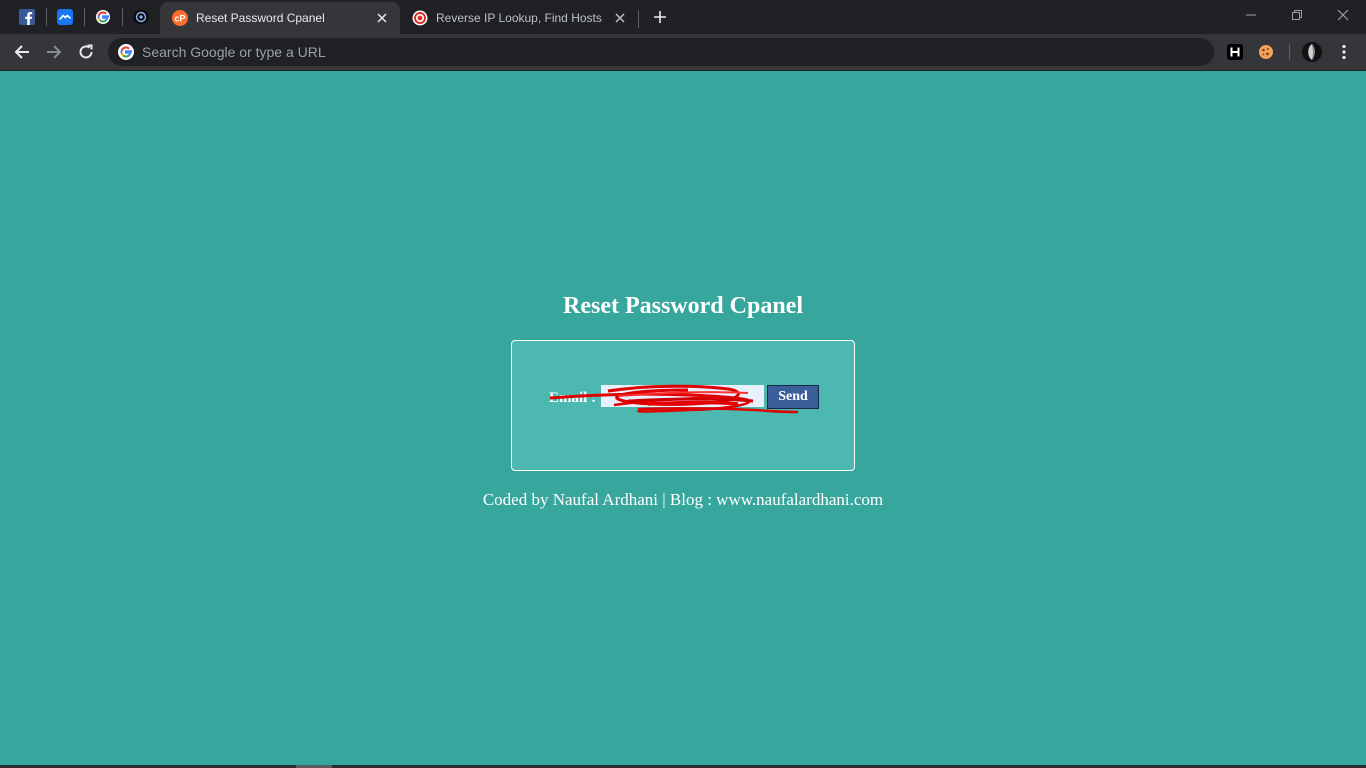 Image resolution: width=1366 pixels, height=768 pixels. I want to click on restore-icon, so click(1297, 15).